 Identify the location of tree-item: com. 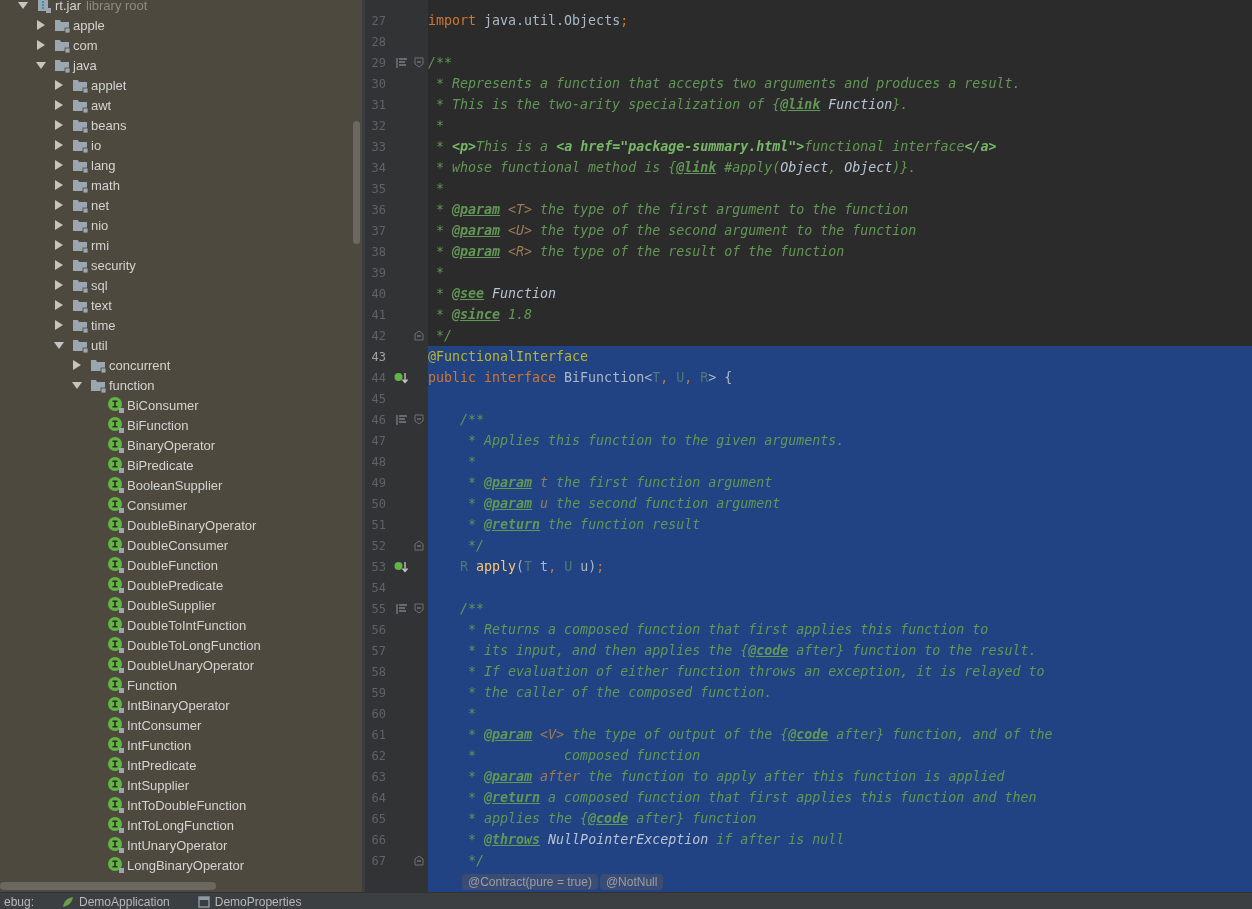
(85, 45).